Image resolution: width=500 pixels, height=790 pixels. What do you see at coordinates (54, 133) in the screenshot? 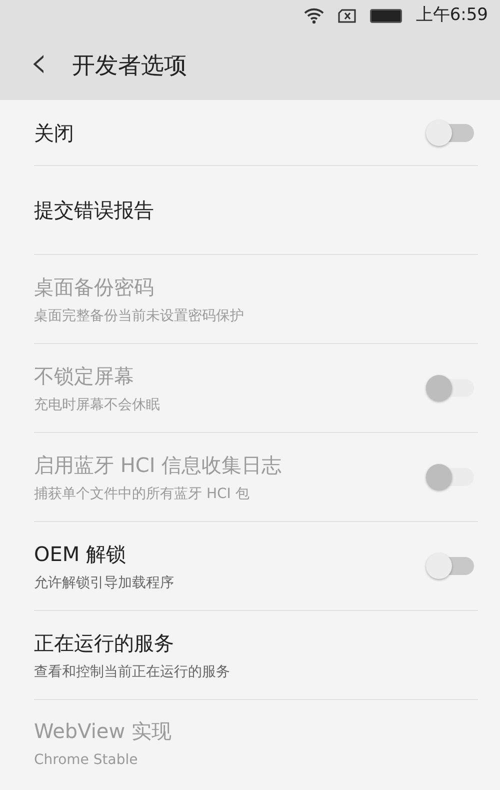
I see `setting-title: 关闭` at bounding box center [54, 133].